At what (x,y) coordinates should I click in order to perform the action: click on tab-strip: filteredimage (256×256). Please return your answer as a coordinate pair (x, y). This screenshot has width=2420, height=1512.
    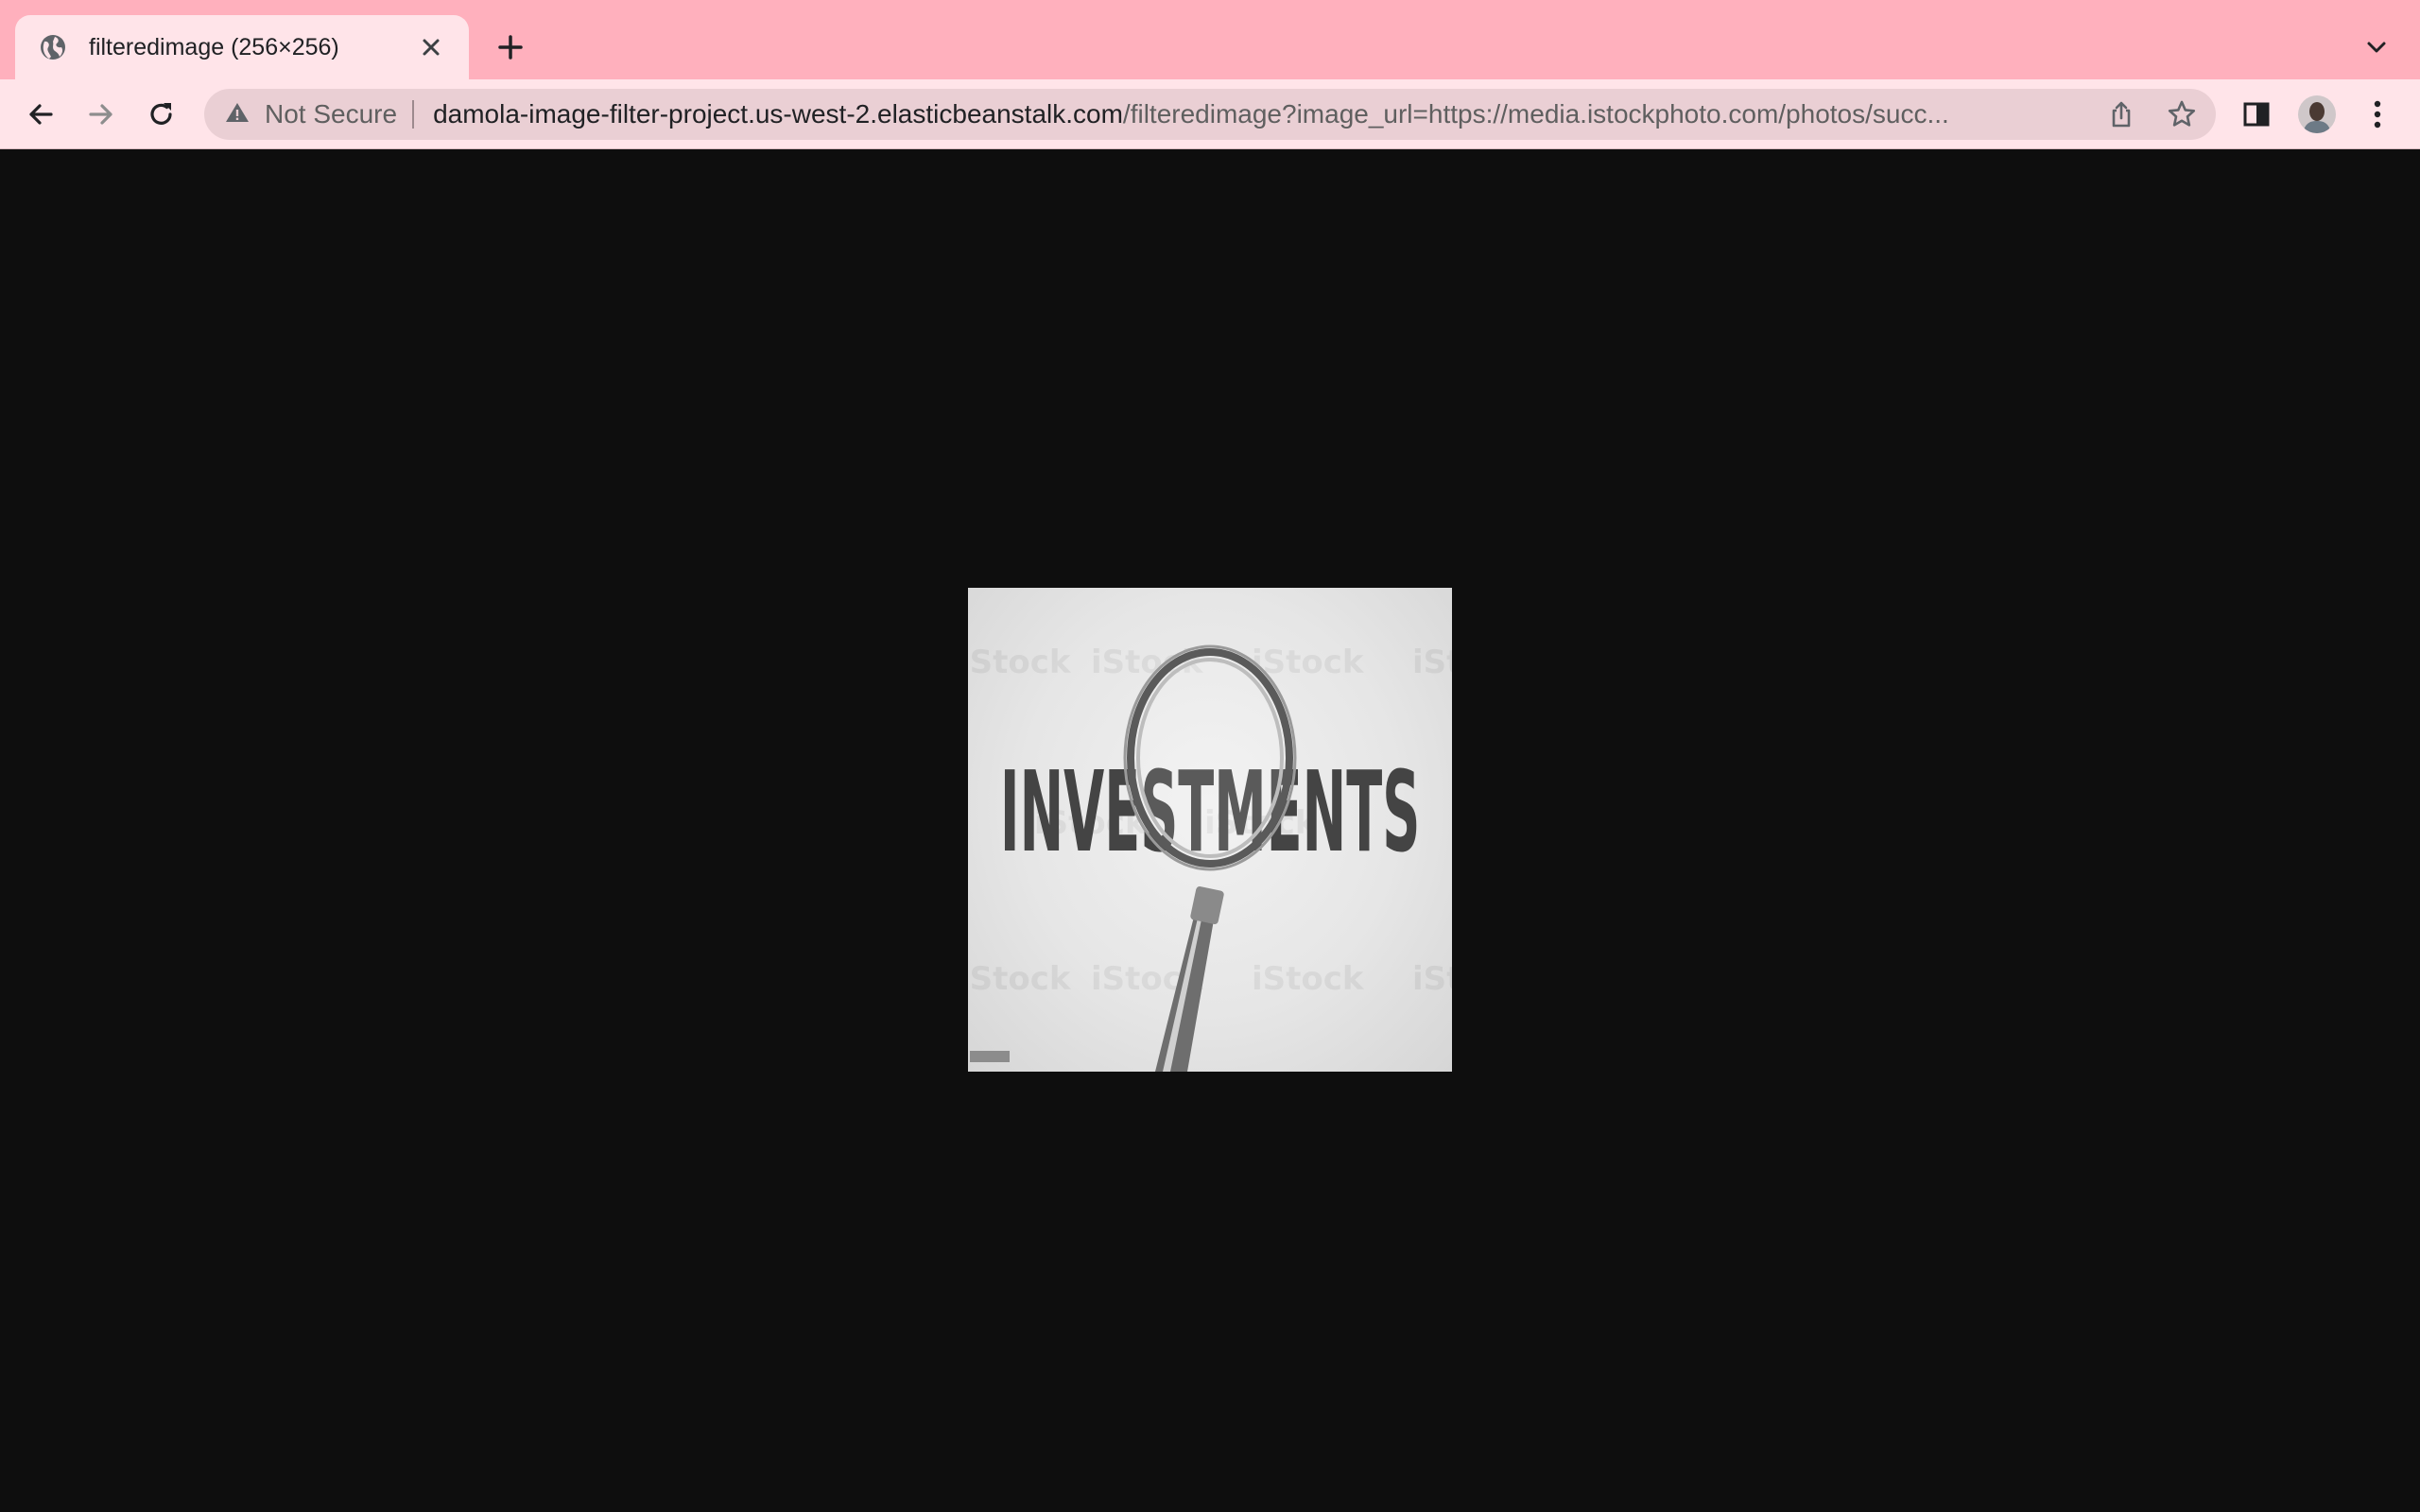
    Looking at the image, I should click on (1210, 39).